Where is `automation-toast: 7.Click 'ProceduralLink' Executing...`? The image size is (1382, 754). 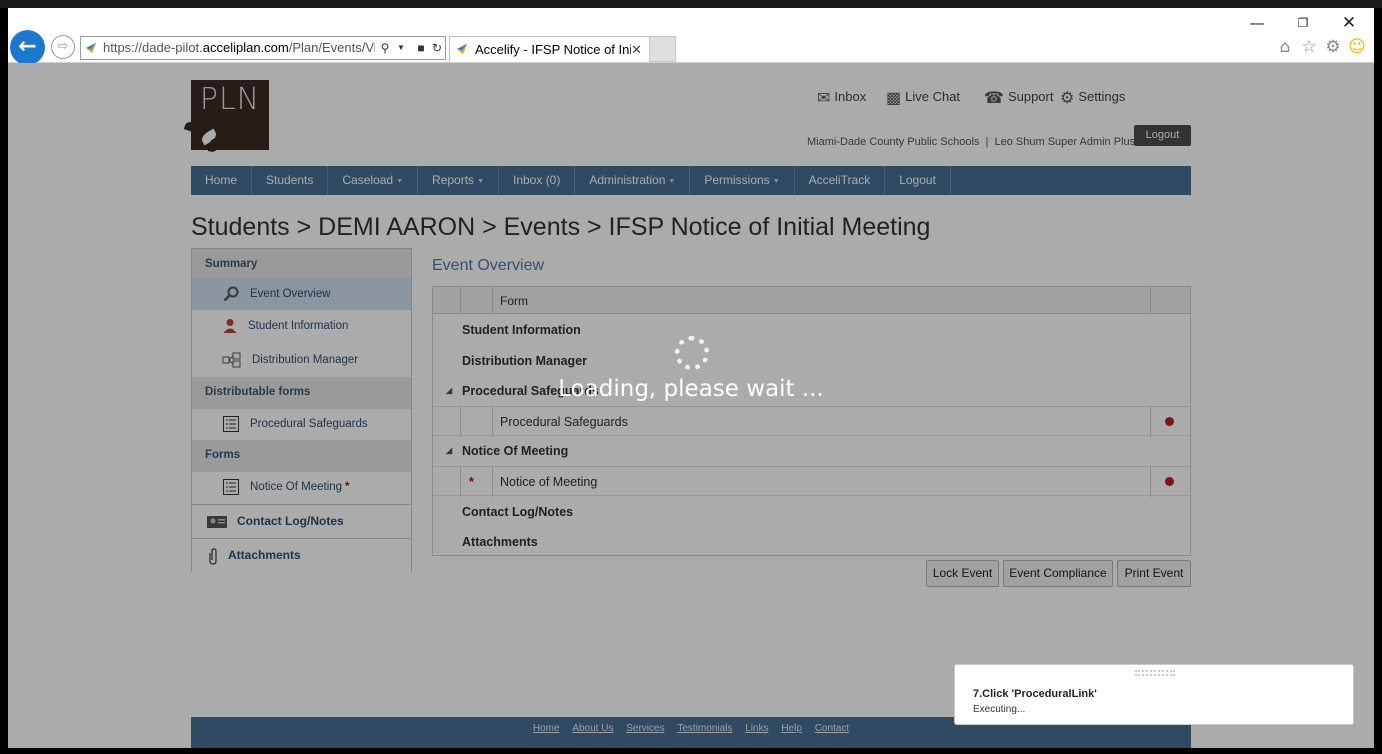
automation-toast: 7.Click 'ProceduralLink' Executing... is located at coordinates (1154, 694).